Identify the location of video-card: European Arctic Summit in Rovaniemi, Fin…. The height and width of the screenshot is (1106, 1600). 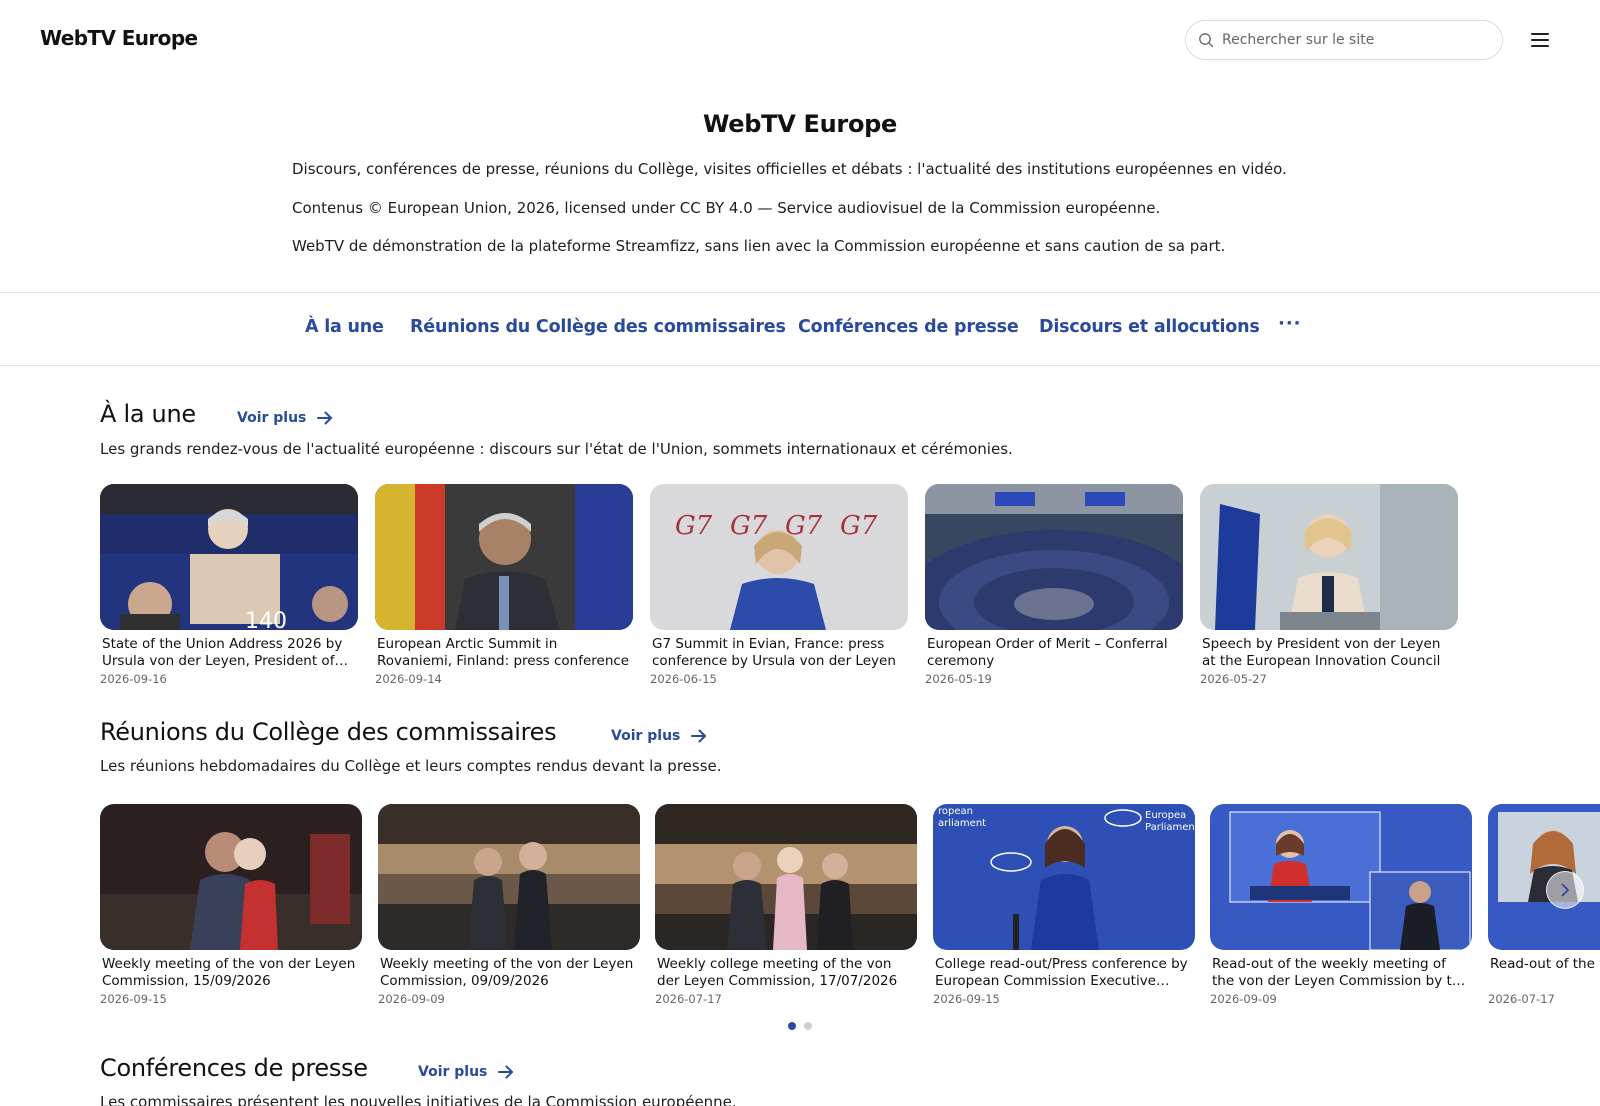
(504, 585).